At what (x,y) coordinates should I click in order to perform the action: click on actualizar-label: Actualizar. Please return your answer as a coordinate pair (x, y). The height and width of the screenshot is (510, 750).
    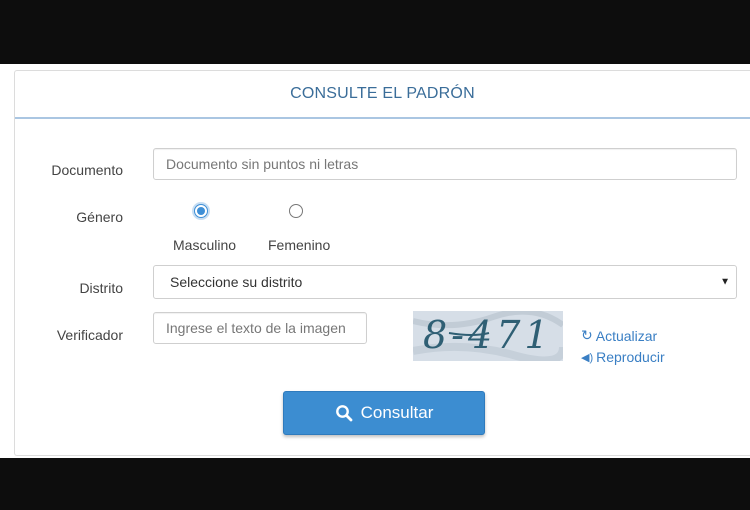
    Looking at the image, I should click on (626, 335).